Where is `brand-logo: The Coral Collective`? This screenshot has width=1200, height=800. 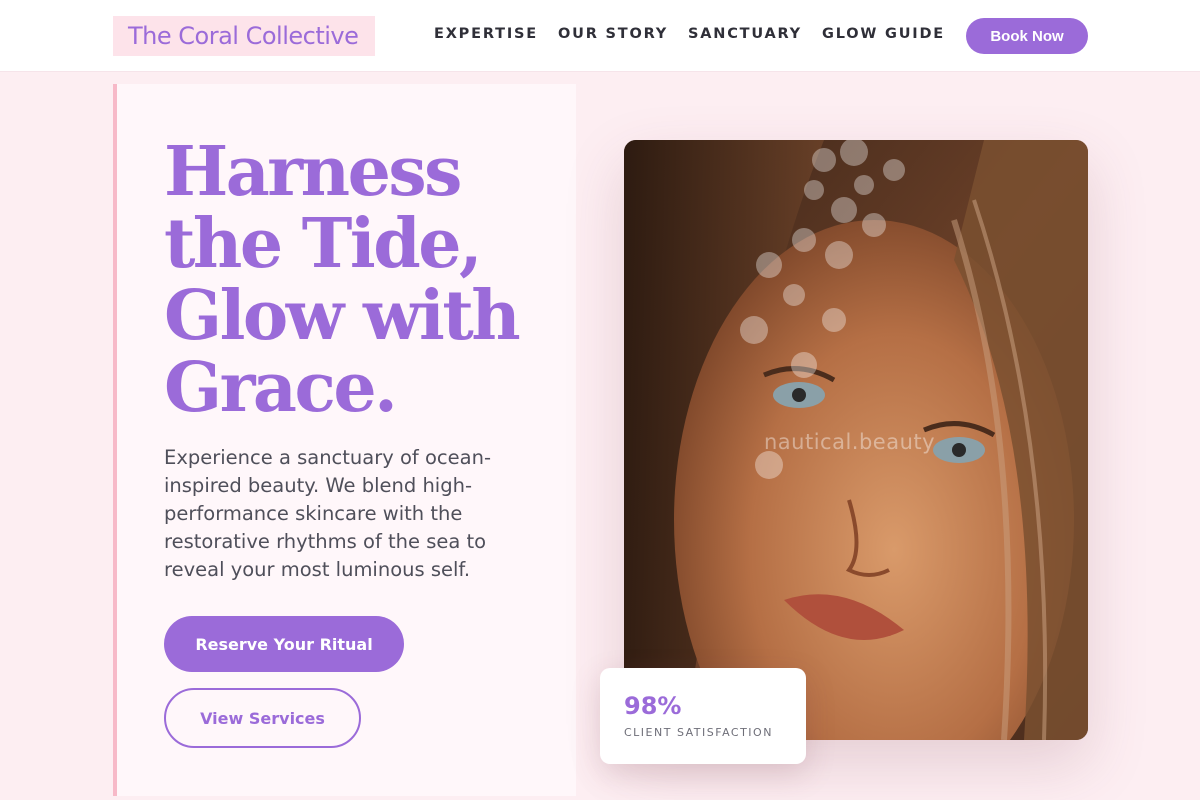 brand-logo: The Coral Collective is located at coordinates (244, 36).